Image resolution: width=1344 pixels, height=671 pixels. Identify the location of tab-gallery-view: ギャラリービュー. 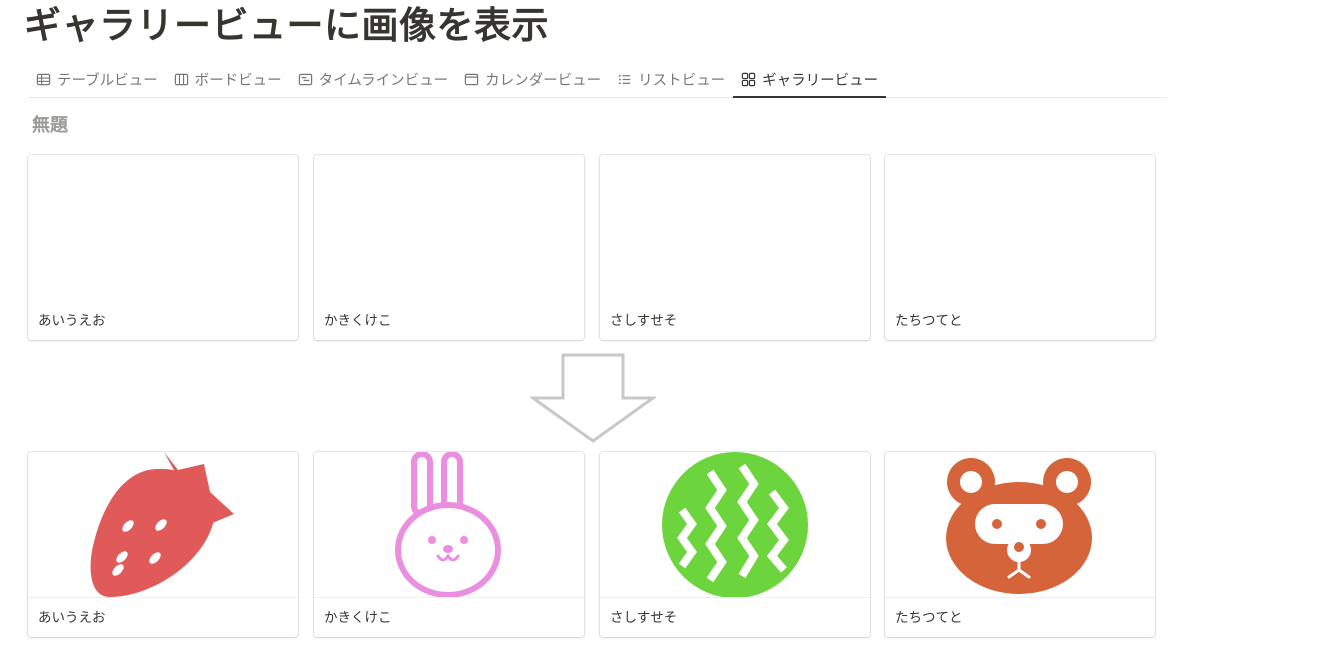
(810, 80).